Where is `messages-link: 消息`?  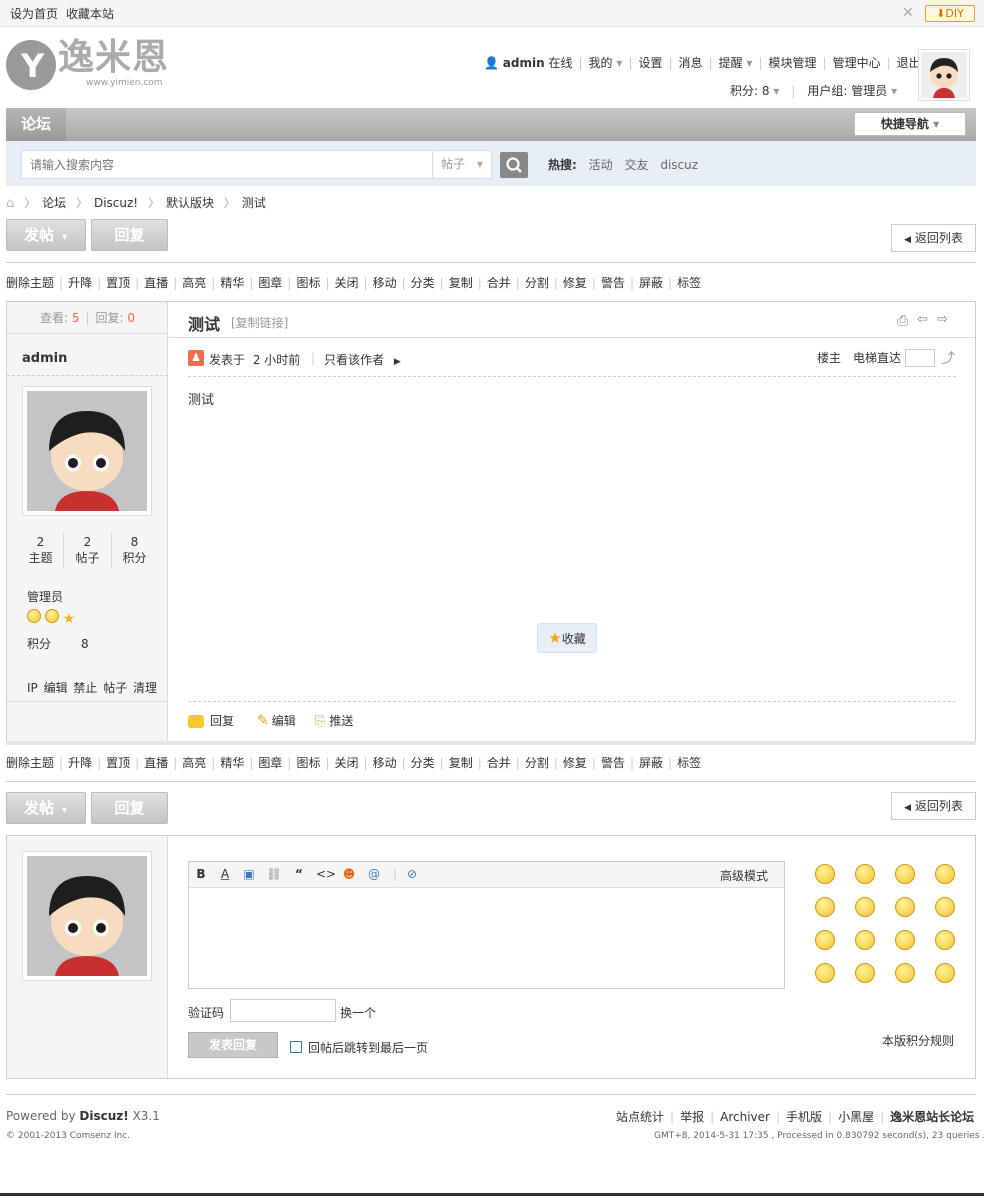 messages-link: 消息 is located at coordinates (691, 63).